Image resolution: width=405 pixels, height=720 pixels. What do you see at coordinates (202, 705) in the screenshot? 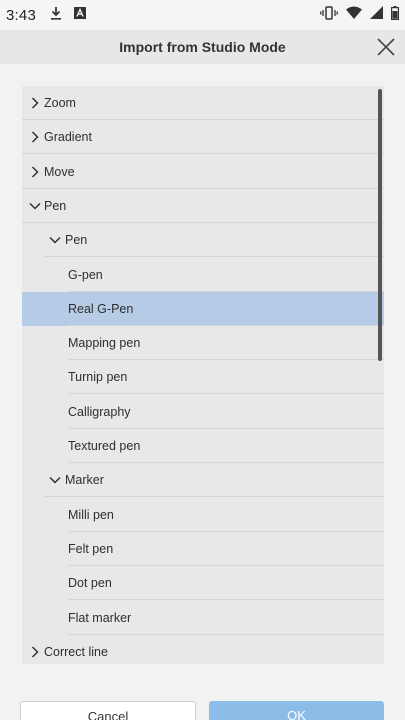
I see `dialog-buttons: Cancel OK` at bounding box center [202, 705].